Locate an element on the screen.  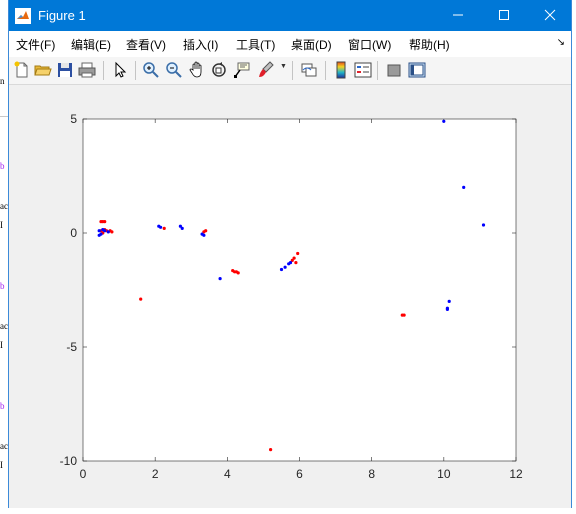
y-tick-label: -5 is located at coordinates (71, 347).